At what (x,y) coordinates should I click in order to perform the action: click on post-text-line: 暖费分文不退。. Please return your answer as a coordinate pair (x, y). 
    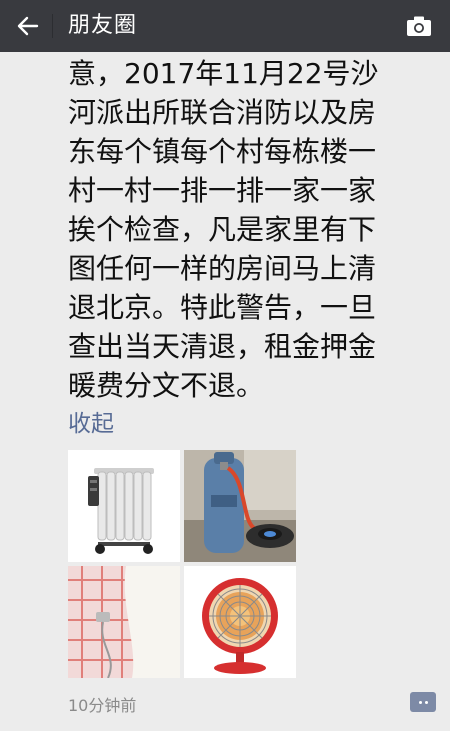
    Looking at the image, I should click on (166, 385).